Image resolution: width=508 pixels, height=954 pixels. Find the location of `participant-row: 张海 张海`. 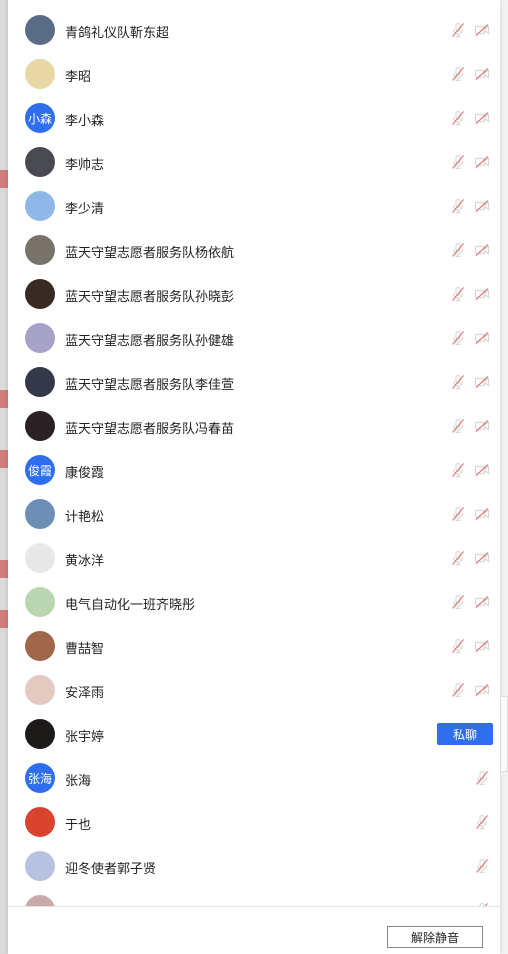

participant-row: 张海 张海 is located at coordinates (254, 778).